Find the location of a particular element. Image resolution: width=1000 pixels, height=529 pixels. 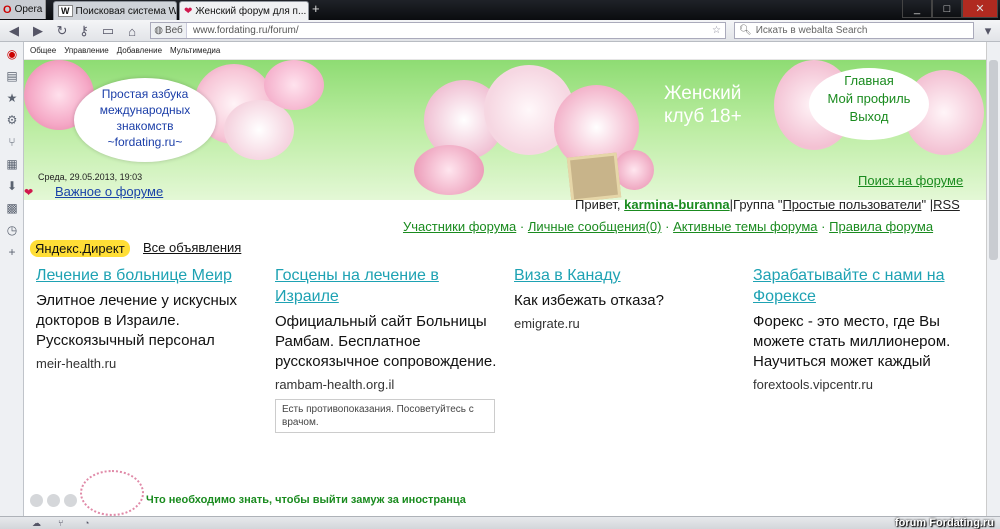

w-logo-icon: W is located at coordinates (65, 11).